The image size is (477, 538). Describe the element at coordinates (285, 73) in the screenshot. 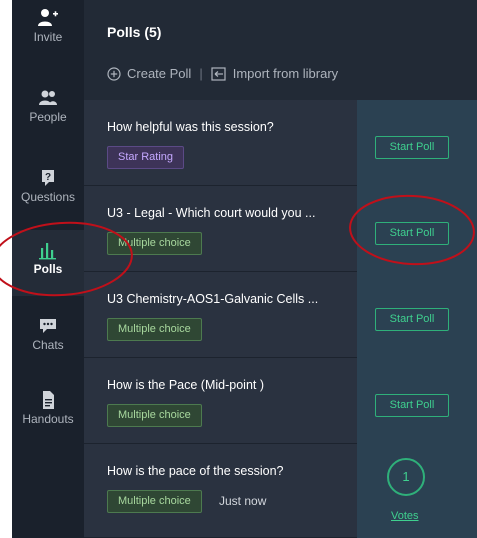

I see `import-library-label: Import from library` at that location.